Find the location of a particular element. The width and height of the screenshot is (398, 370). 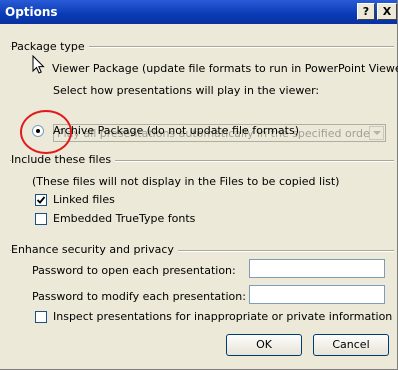

title-bar: Options ? X is located at coordinates (198, 12).